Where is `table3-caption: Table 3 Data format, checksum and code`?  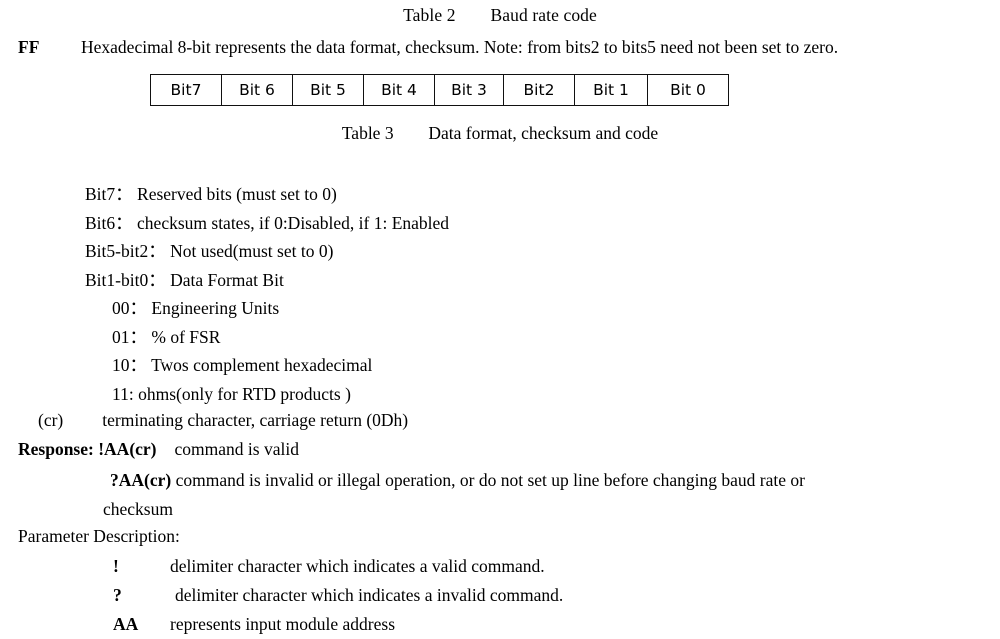 table3-caption: Table 3 Data format, checksum and code is located at coordinates (500, 133).